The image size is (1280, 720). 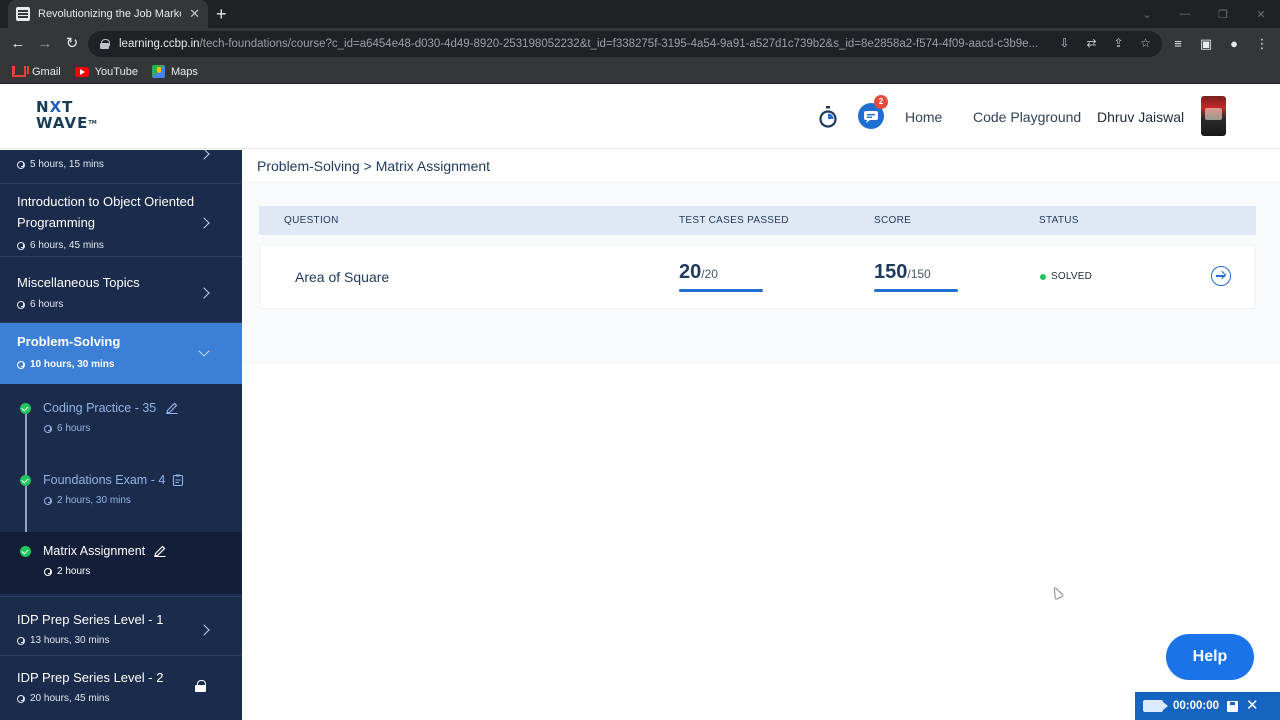 I want to click on sub-item-foundations-exam: Foundations Exam - 4 2 hours, 30 mins, so click(x=121, y=487).